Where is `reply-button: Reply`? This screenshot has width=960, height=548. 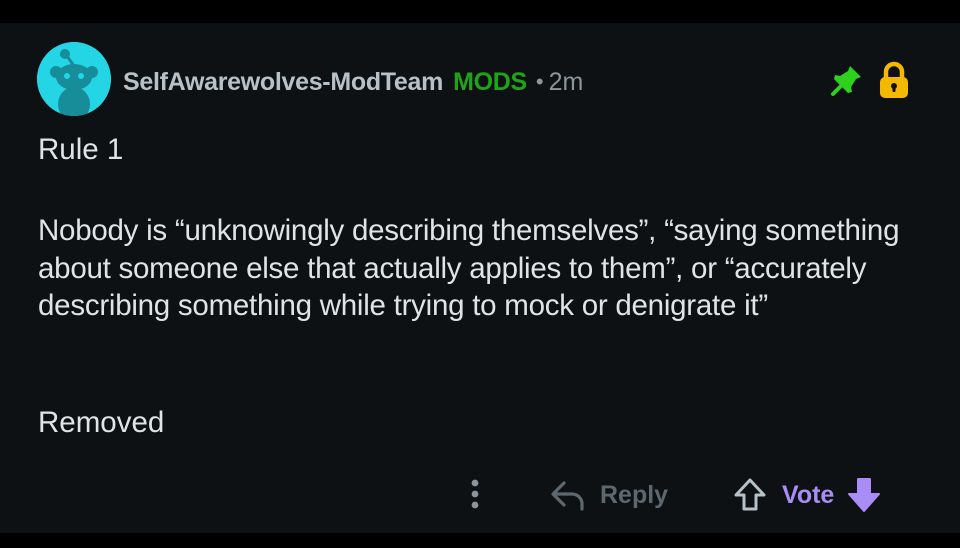
reply-button: Reply is located at coordinates (609, 495).